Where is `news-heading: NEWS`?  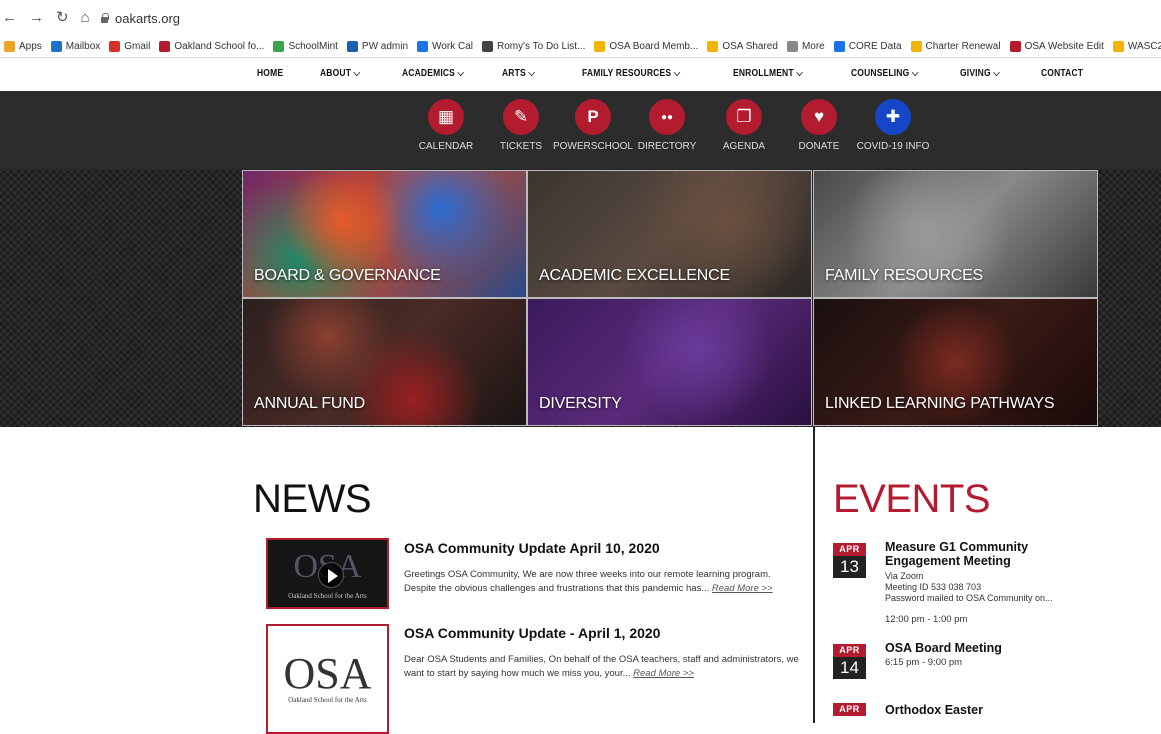
news-heading: NEWS is located at coordinates (312, 499).